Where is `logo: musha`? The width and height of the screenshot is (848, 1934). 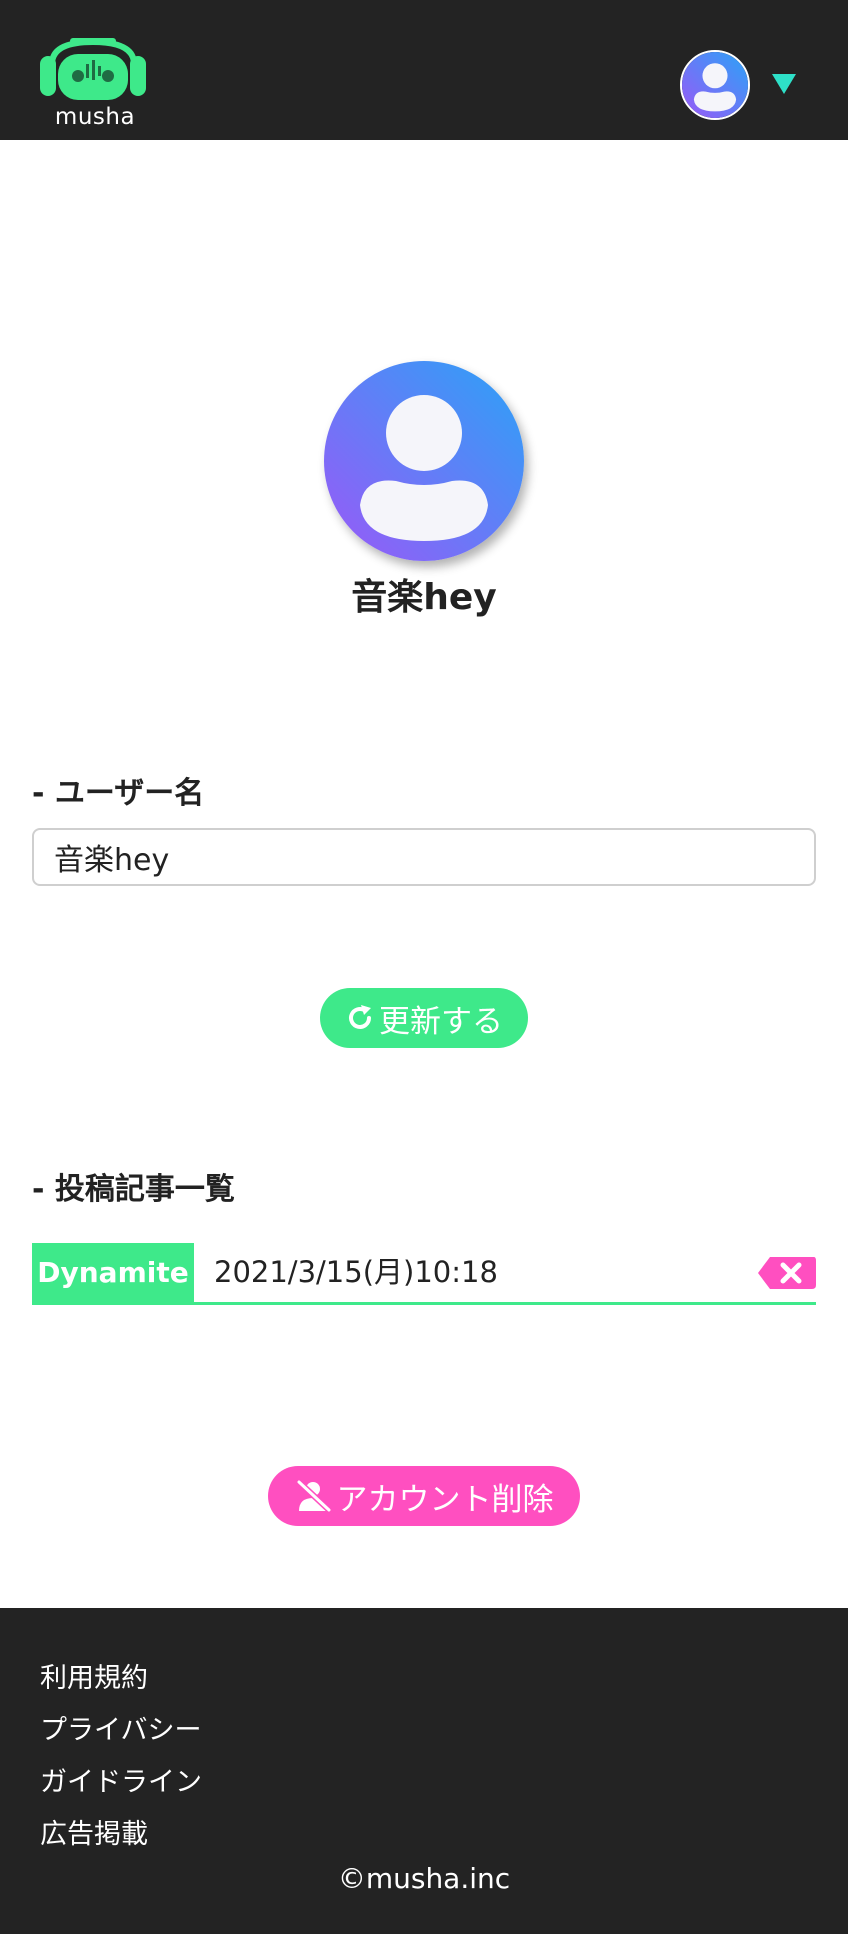 logo: musha is located at coordinates (93, 84).